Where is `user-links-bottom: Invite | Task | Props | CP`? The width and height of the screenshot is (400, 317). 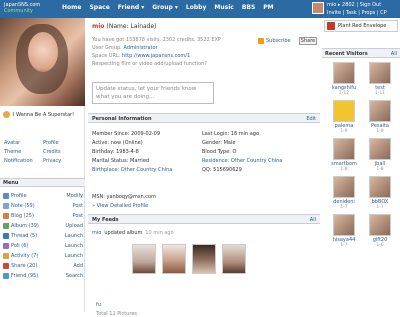 user-links-bottom: Invite | Task | Props | CP is located at coordinates (357, 13).